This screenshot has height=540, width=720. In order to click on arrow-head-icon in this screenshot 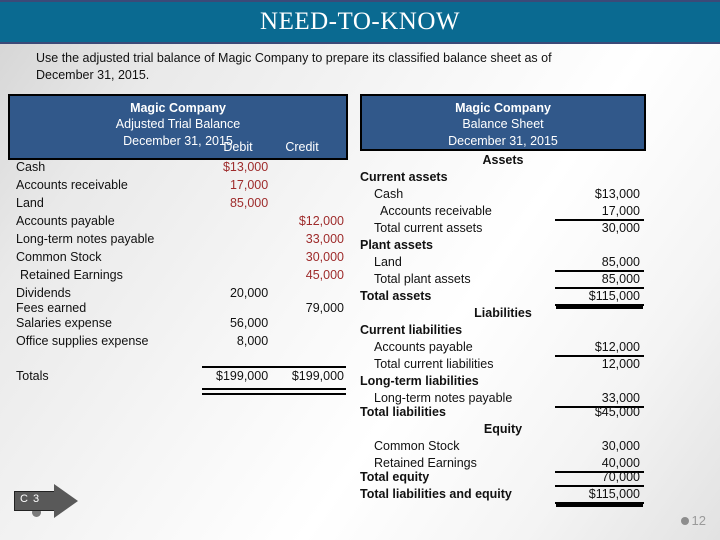, I will do `click(66, 501)`.